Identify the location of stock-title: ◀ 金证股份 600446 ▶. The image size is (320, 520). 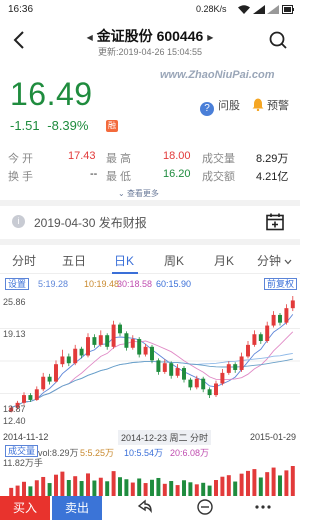
(150, 36).